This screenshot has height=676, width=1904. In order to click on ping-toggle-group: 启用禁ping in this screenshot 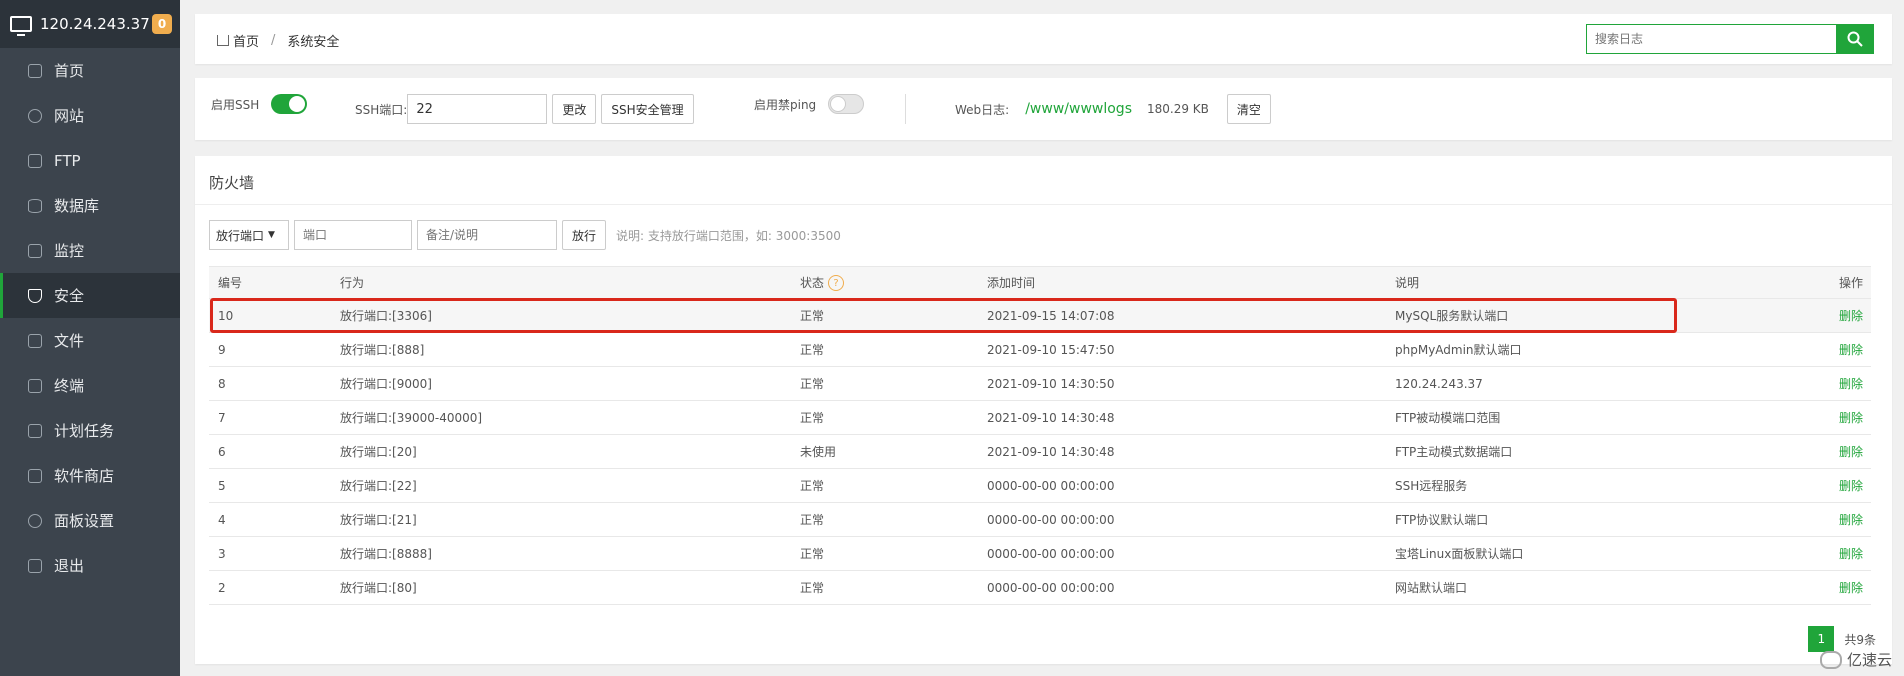, I will do `click(809, 104)`.